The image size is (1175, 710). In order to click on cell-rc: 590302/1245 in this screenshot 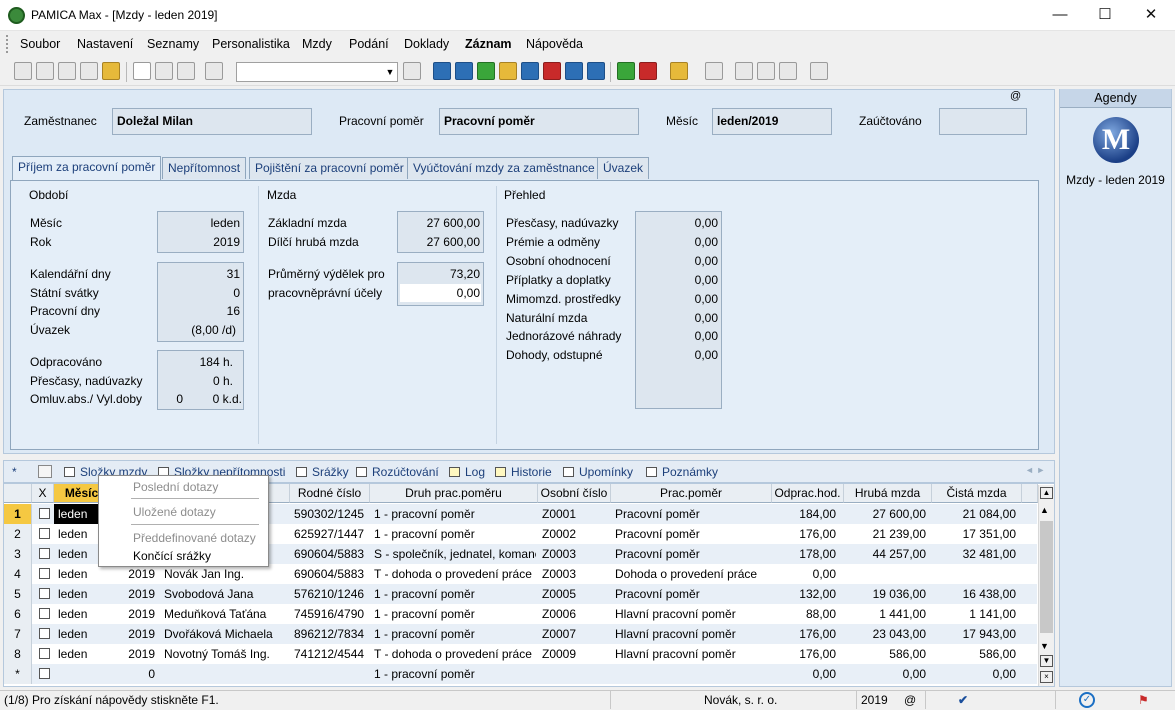, I will do `click(331, 514)`.